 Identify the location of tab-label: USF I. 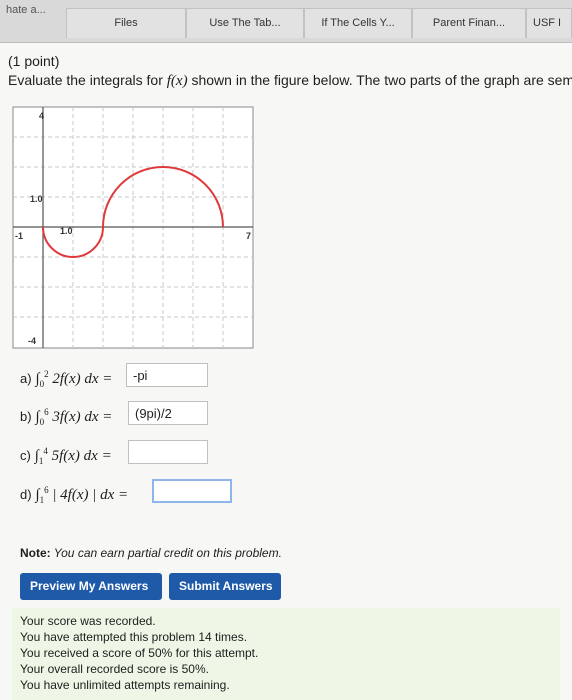
(547, 23).